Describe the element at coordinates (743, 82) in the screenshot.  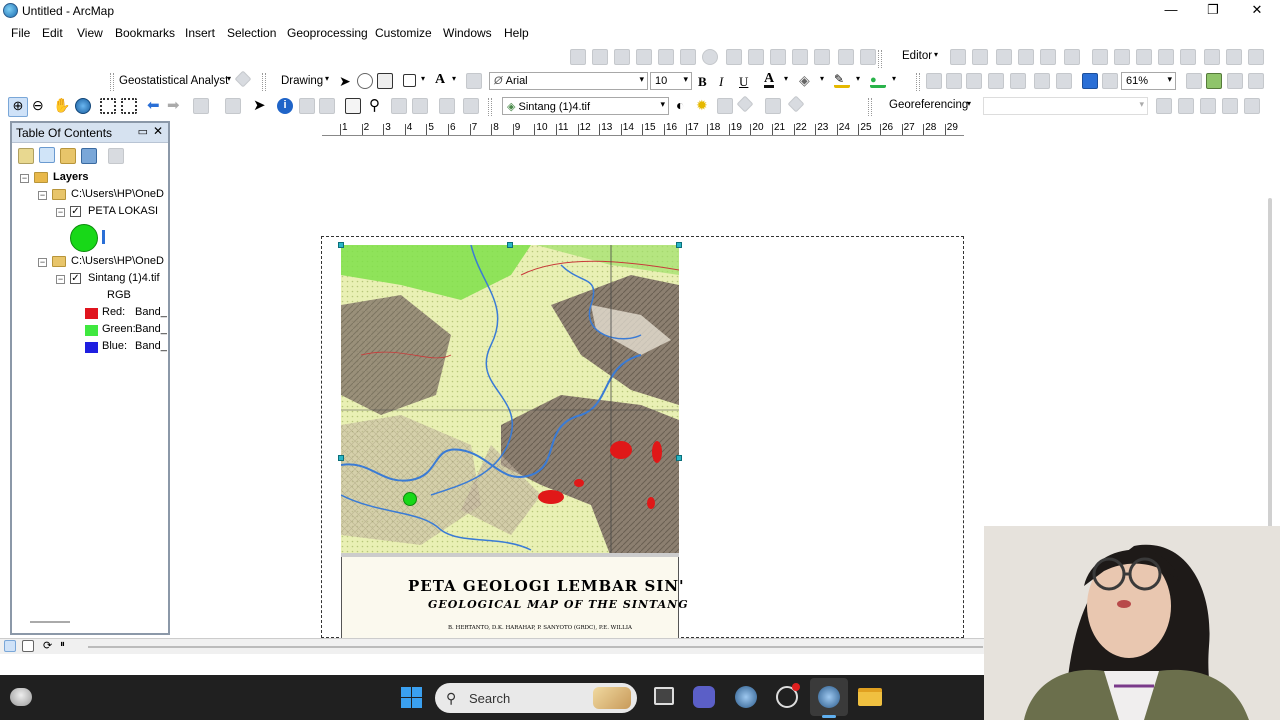
I see `underline-button: U` at that location.